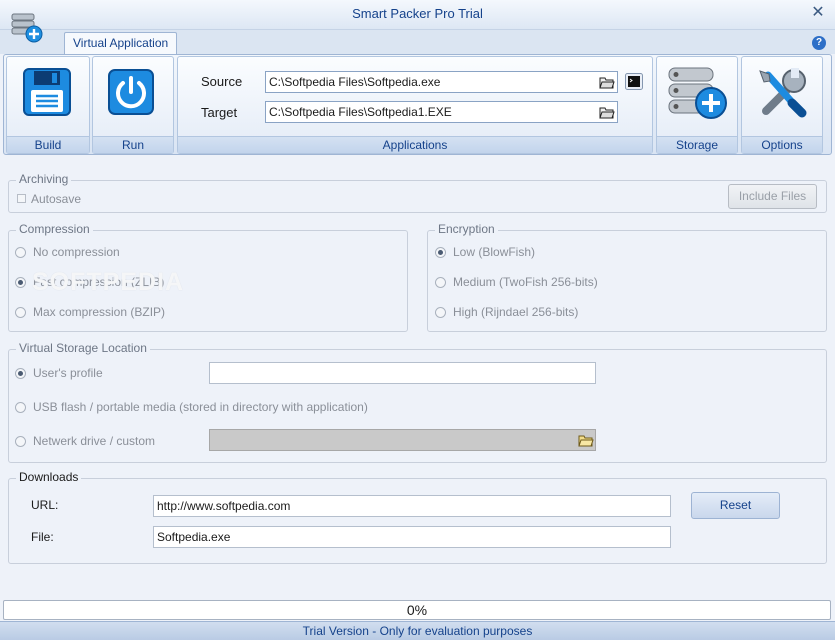 This screenshot has width=835, height=640. What do you see at coordinates (21, 198) in the screenshot?
I see `autosave-checkbox` at bounding box center [21, 198].